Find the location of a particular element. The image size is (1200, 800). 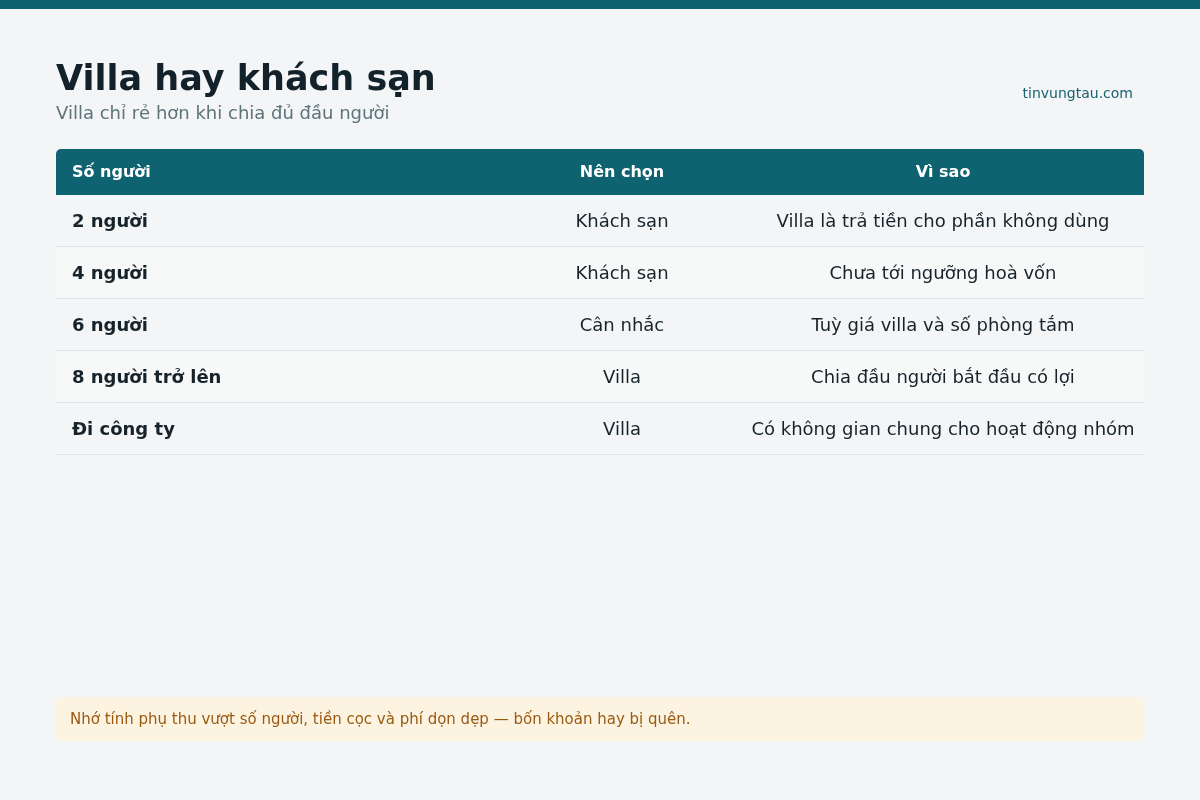

note-banner: Nhớ tính phụ thu vượt số người, tiền cọc và phí dọn dẹp — bốn khoản hay bị quên. is located at coordinates (600, 719).